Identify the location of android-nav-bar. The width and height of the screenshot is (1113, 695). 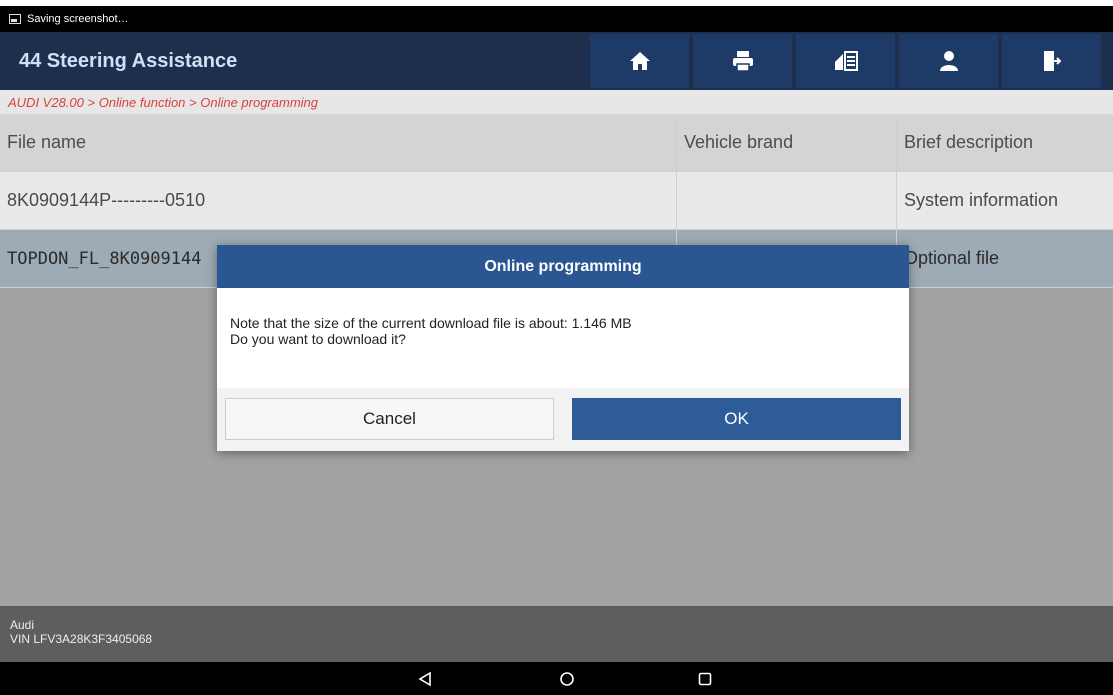
(556, 678).